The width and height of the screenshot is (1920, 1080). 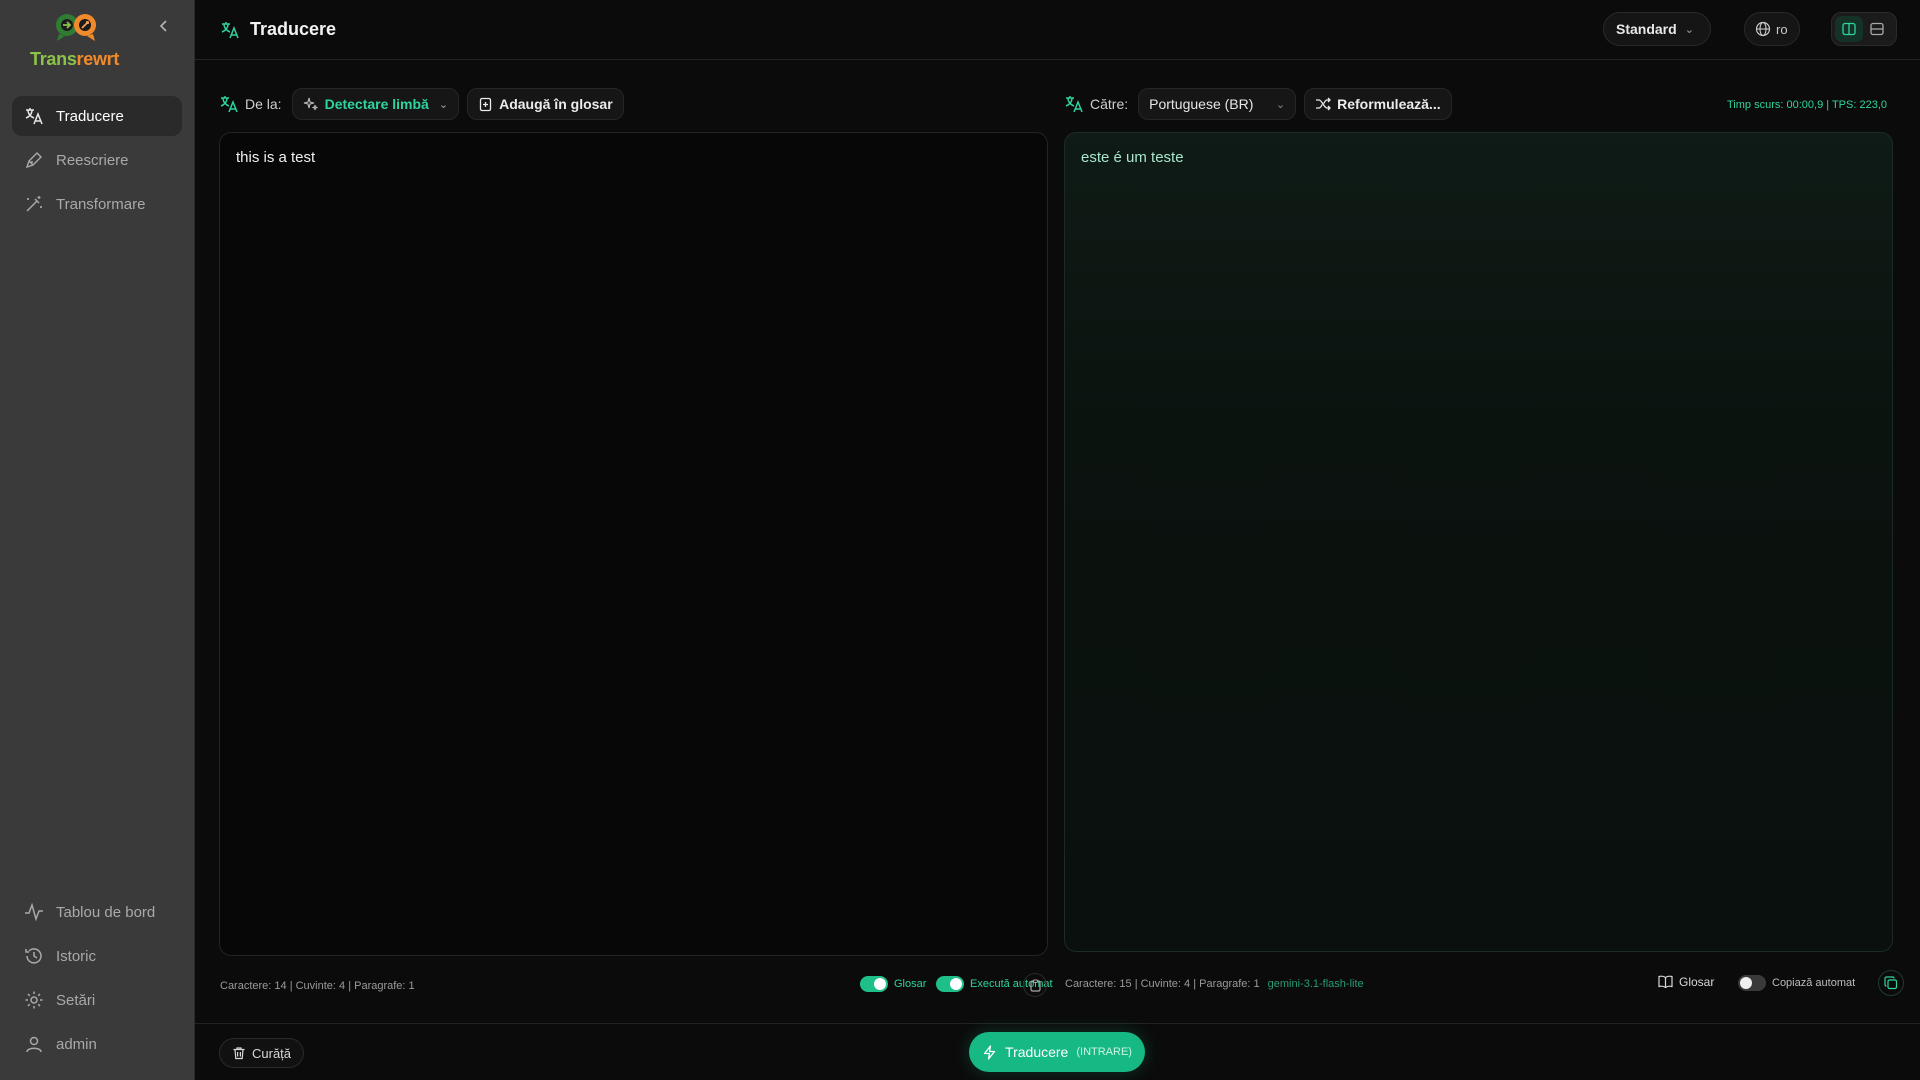 I want to click on layout-toggle, so click(x=1864, y=29).